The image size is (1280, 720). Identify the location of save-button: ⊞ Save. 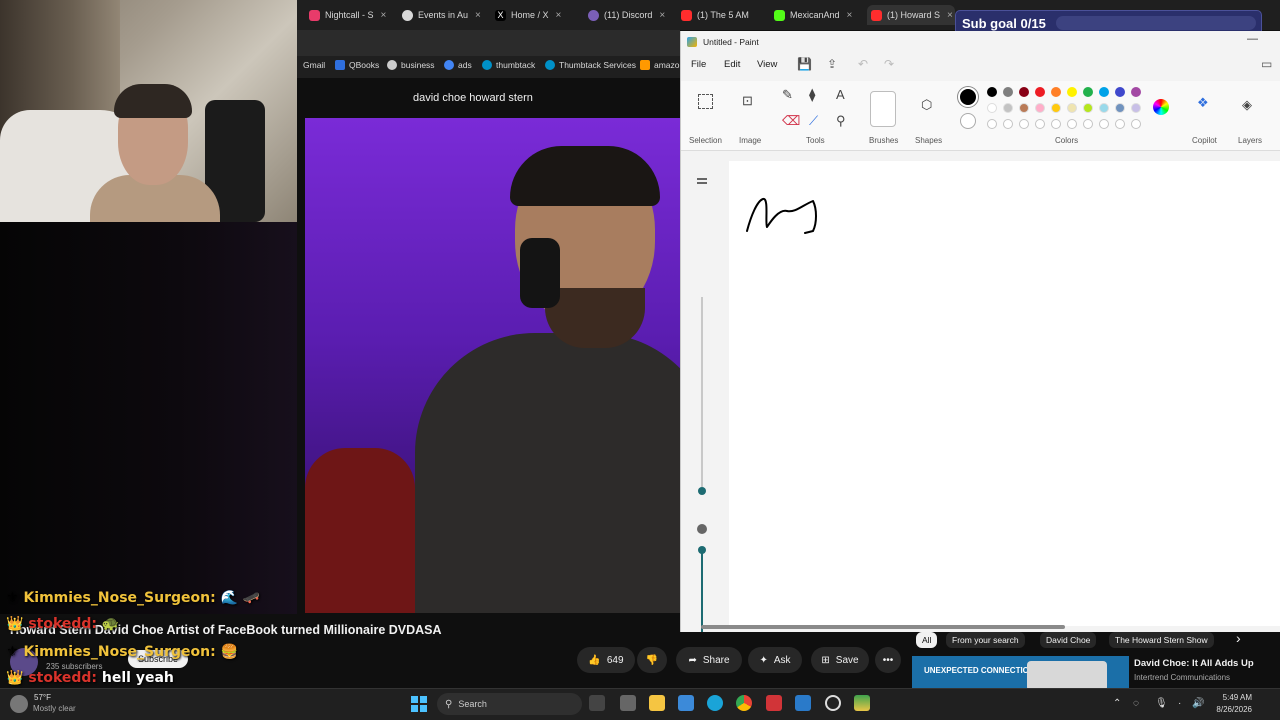
(840, 660).